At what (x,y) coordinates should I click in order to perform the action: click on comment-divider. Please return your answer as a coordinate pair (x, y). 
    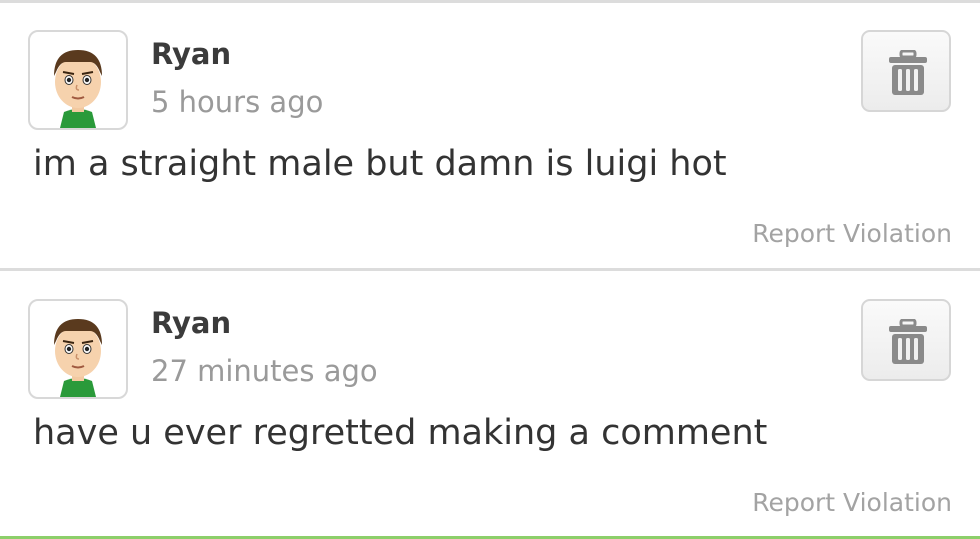
    Looking at the image, I should click on (490, 269).